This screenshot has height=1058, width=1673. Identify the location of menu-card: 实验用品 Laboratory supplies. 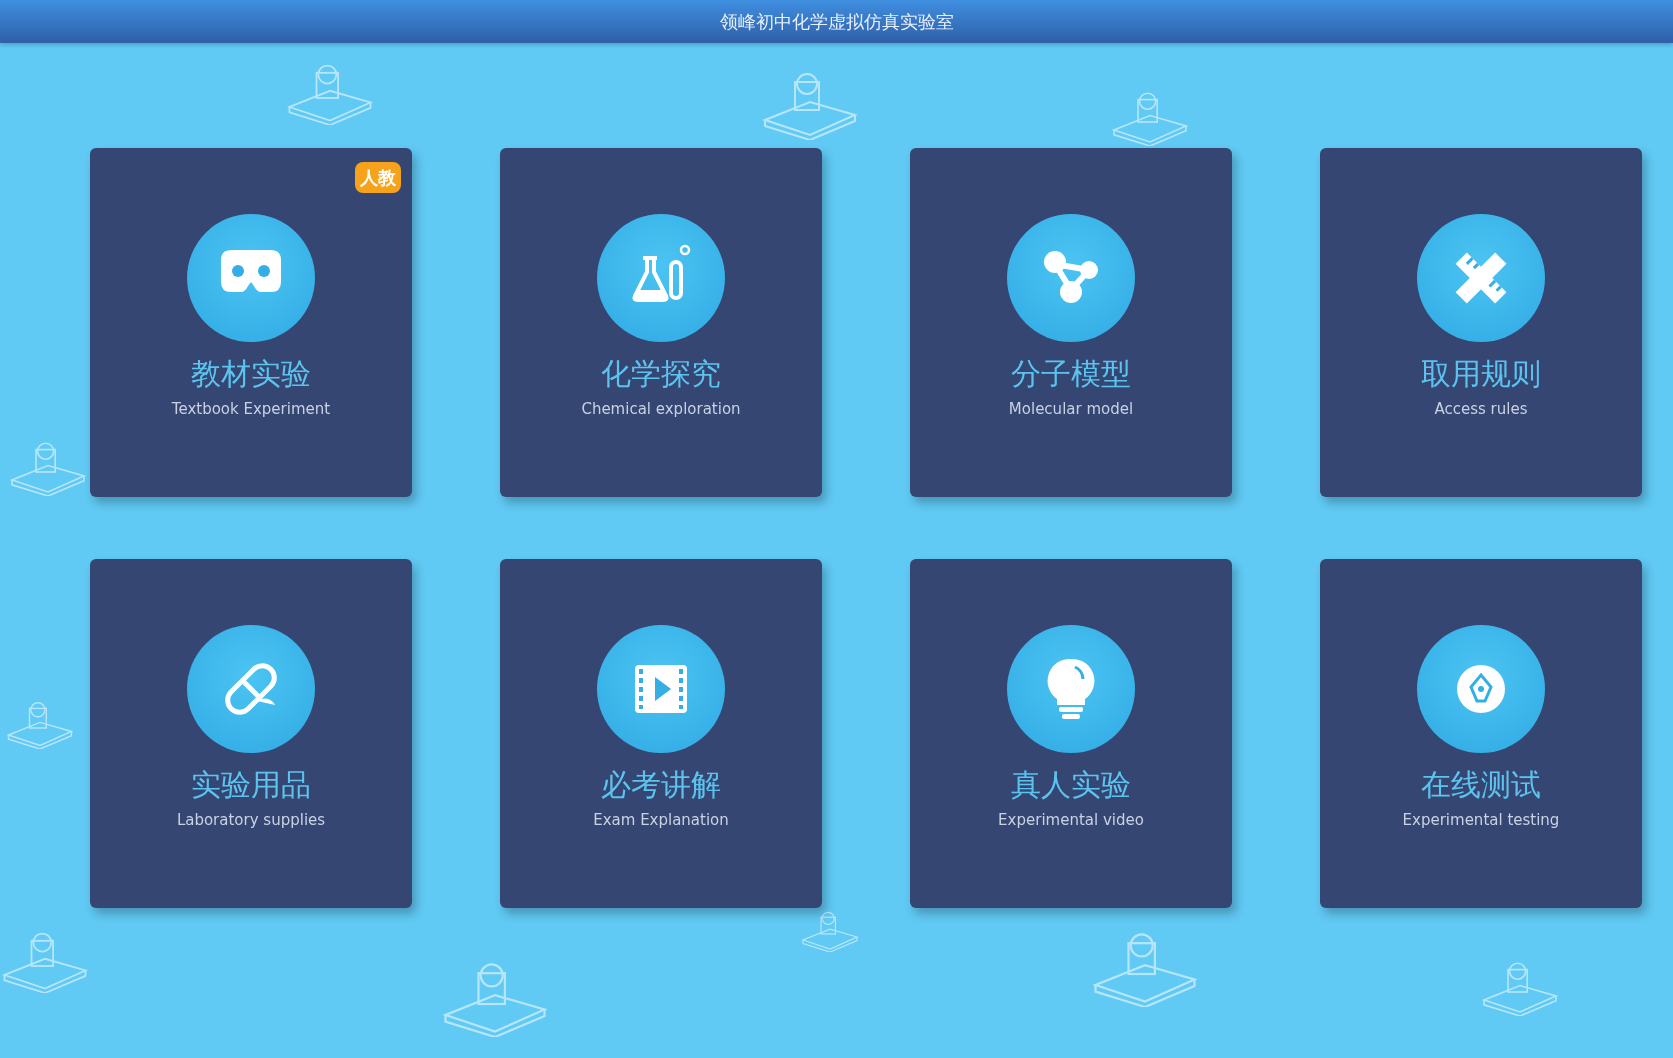
(251, 733).